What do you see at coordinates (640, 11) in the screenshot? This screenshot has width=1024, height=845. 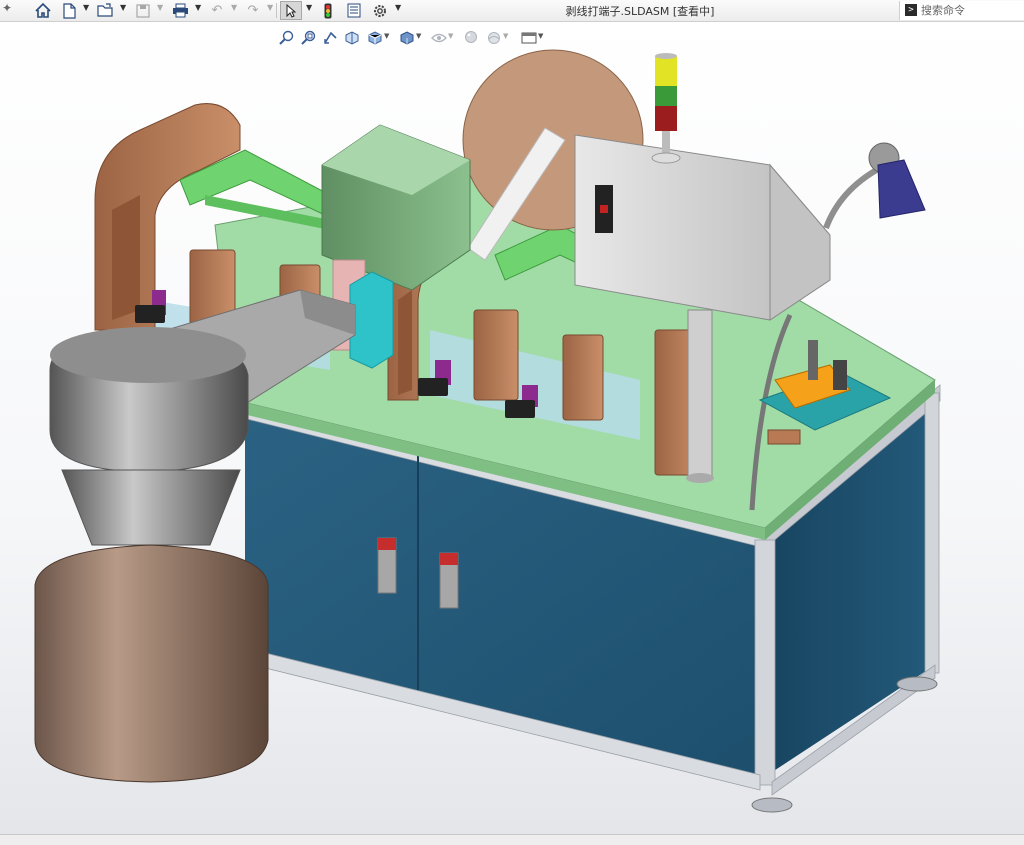 I see `document-title: 剥线打端子.SLDASM [查看中]` at bounding box center [640, 11].